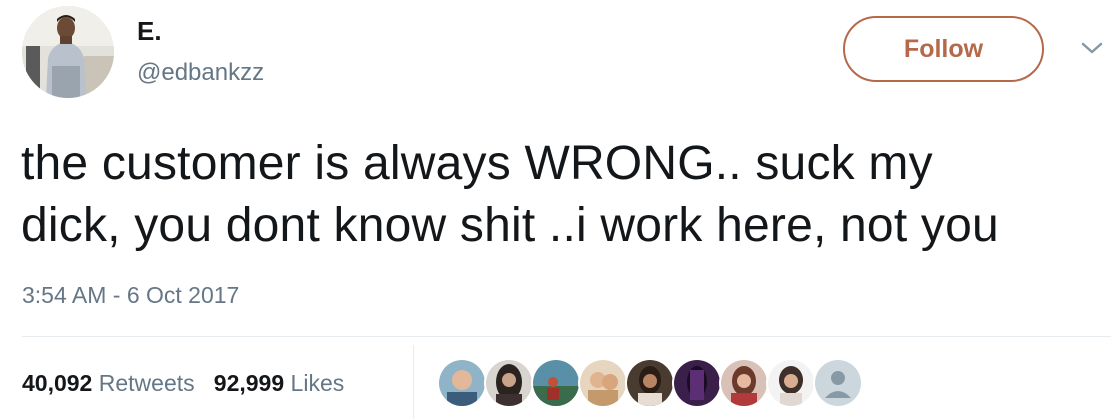 This screenshot has width=1111, height=419. I want to click on retweets-label: Retweets, so click(146, 383).